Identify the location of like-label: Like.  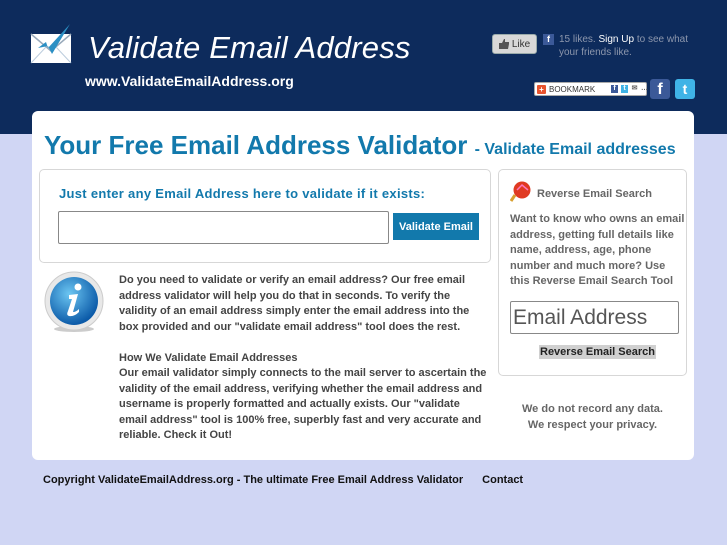
(521, 44).